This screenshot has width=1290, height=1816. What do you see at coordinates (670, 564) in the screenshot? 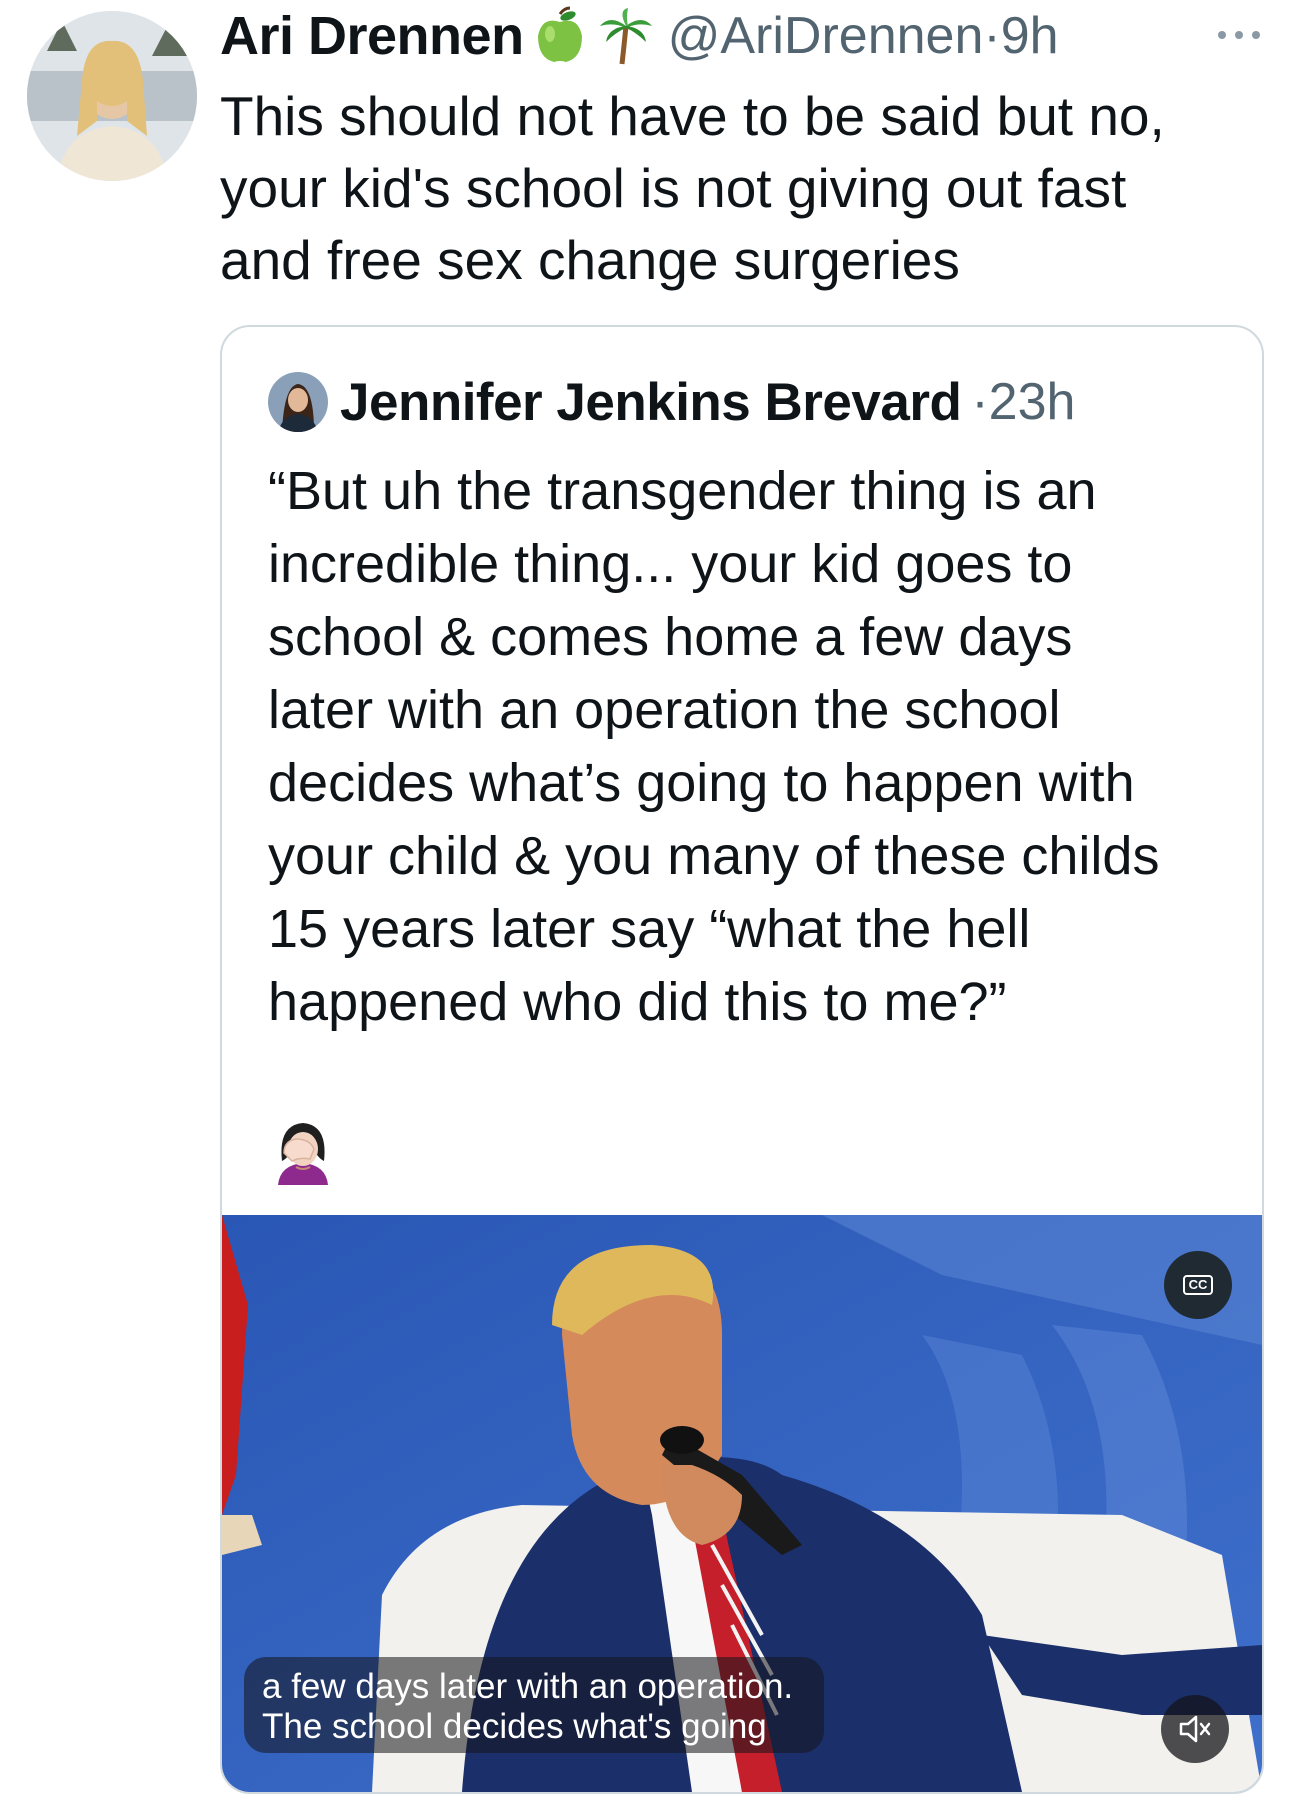
I see `quoted-text-line: incredible thing... your kid goes to` at bounding box center [670, 564].